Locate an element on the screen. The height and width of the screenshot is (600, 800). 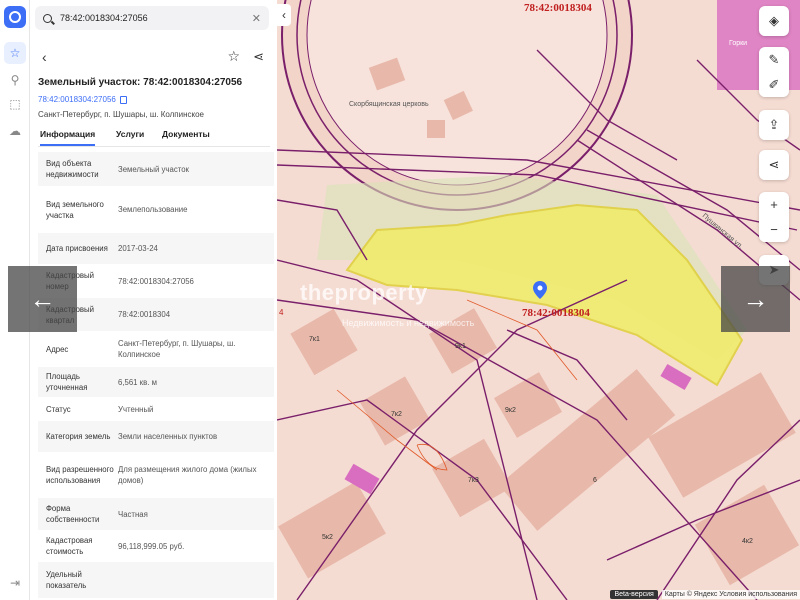
favorites-star-icon: ☆ is located at coordinates (15, 53).